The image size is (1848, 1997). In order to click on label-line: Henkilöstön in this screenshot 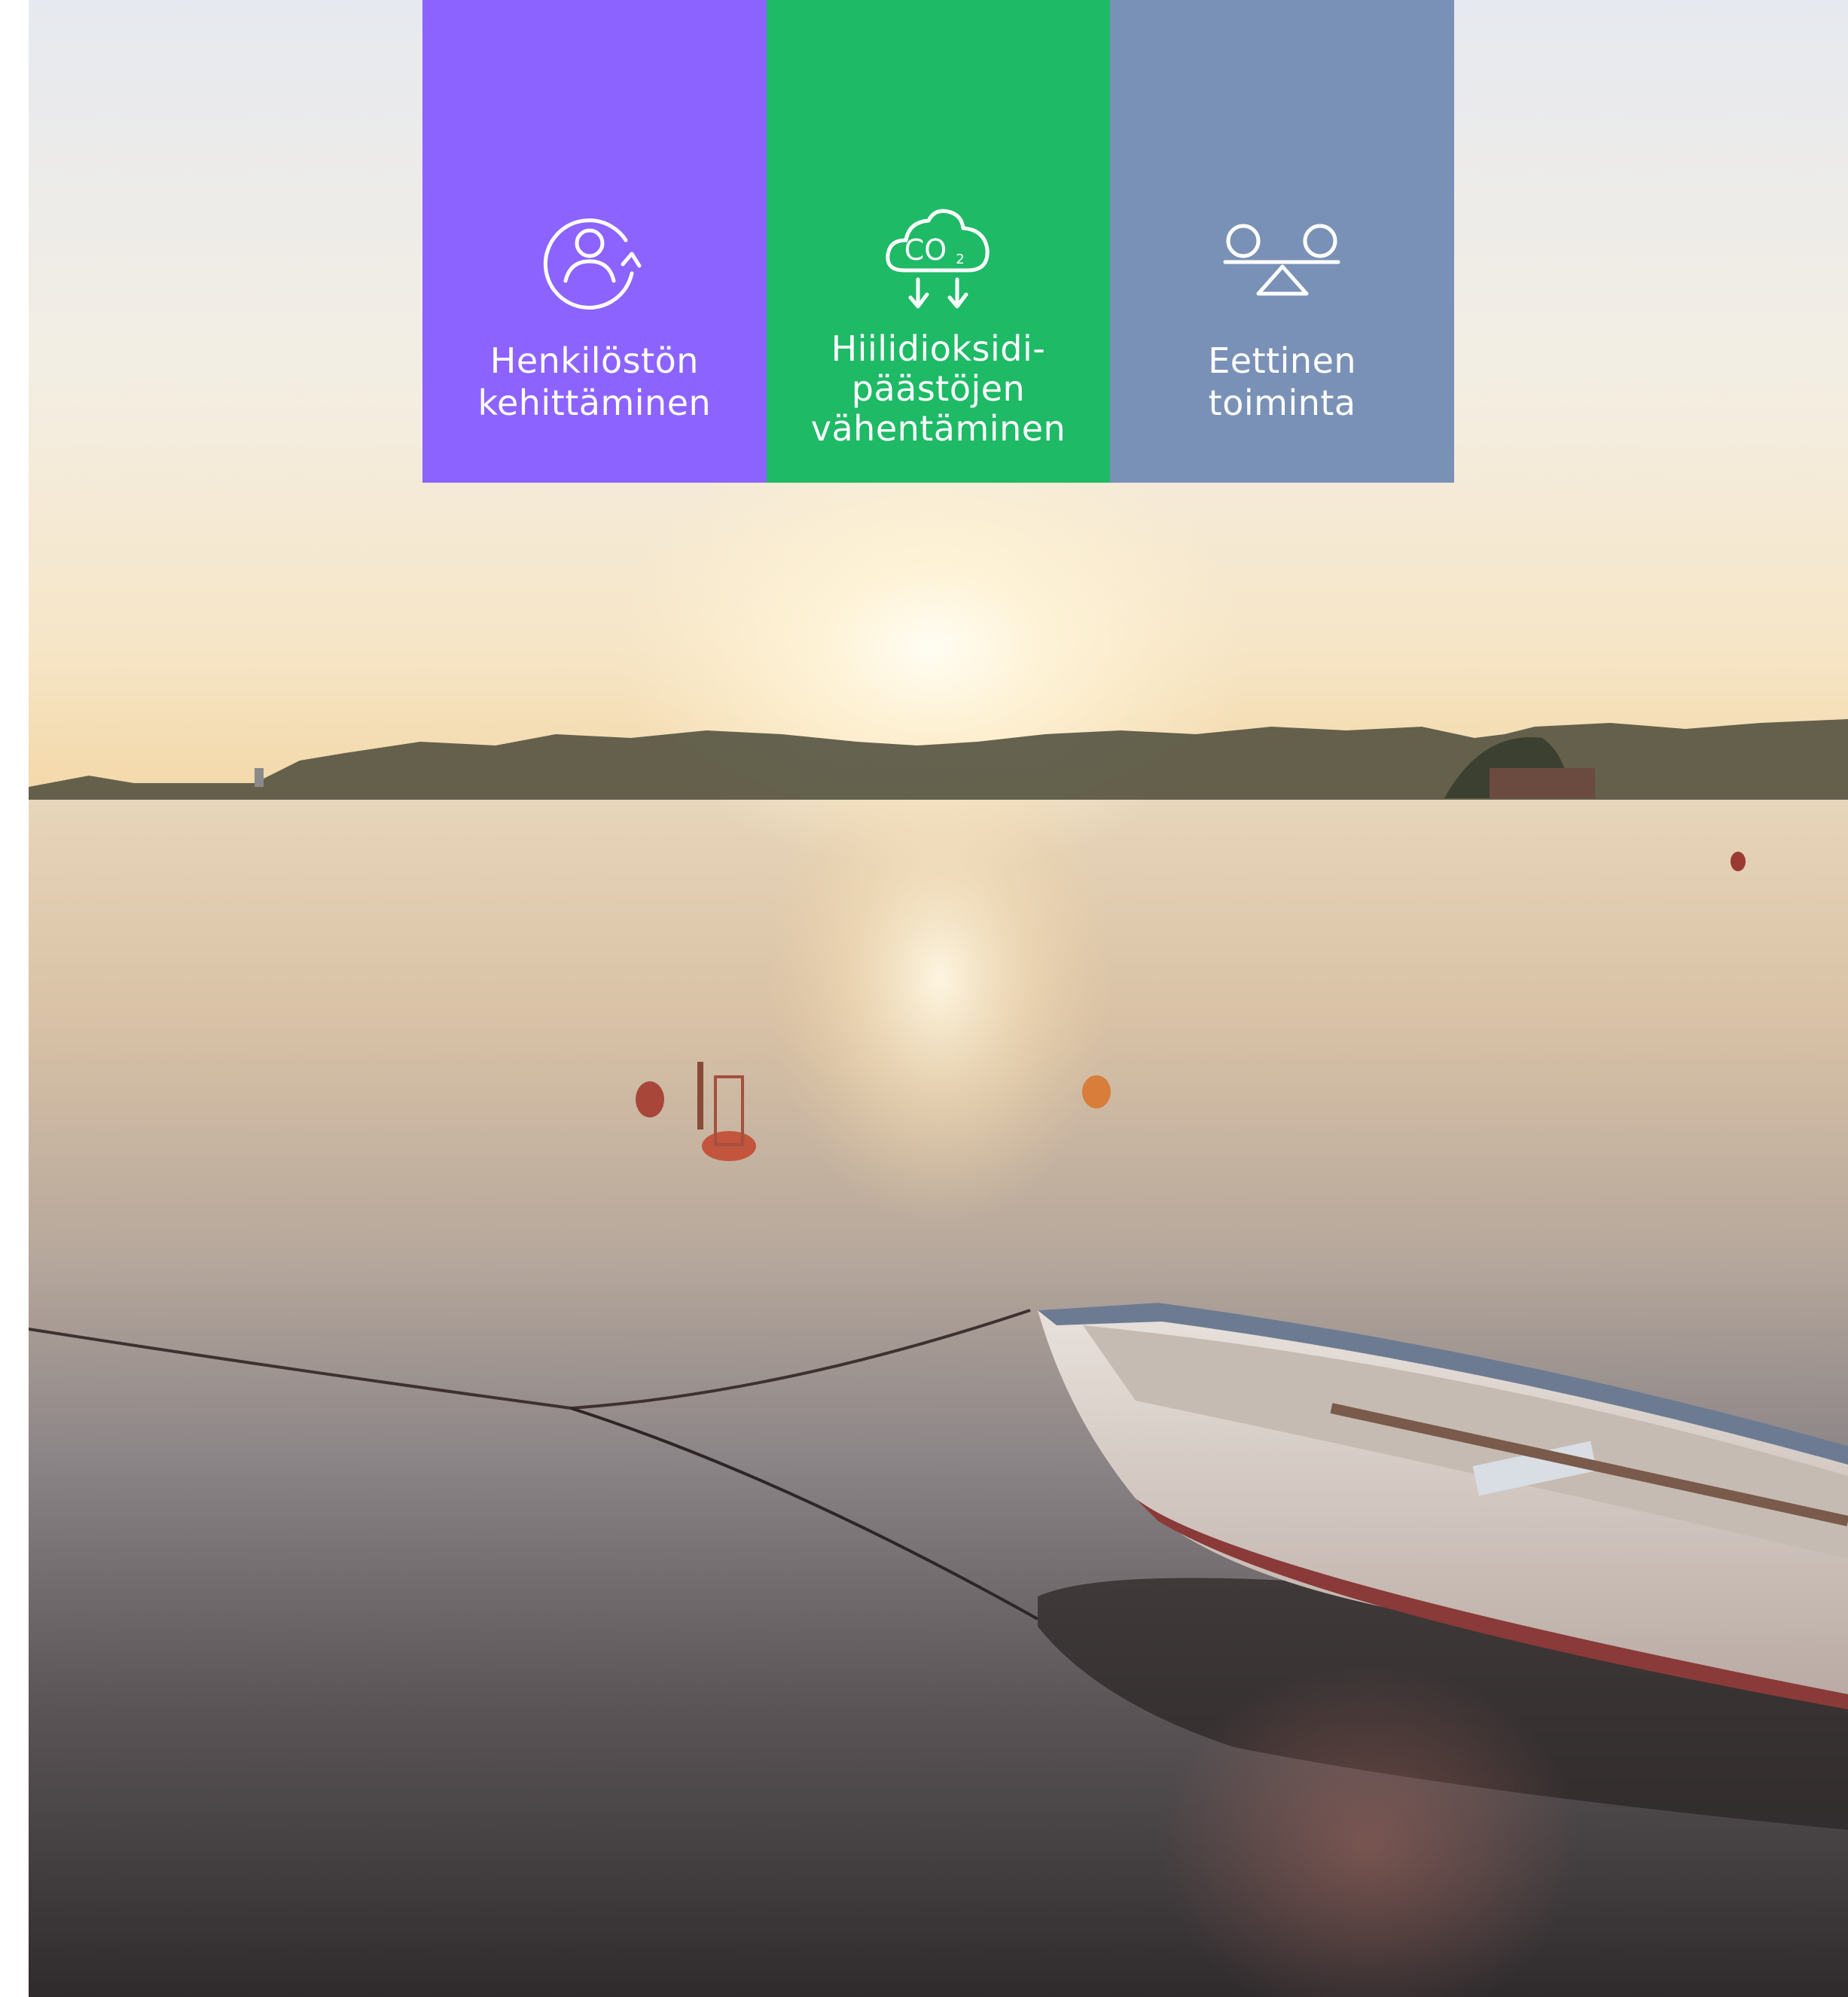, I will do `click(594, 360)`.